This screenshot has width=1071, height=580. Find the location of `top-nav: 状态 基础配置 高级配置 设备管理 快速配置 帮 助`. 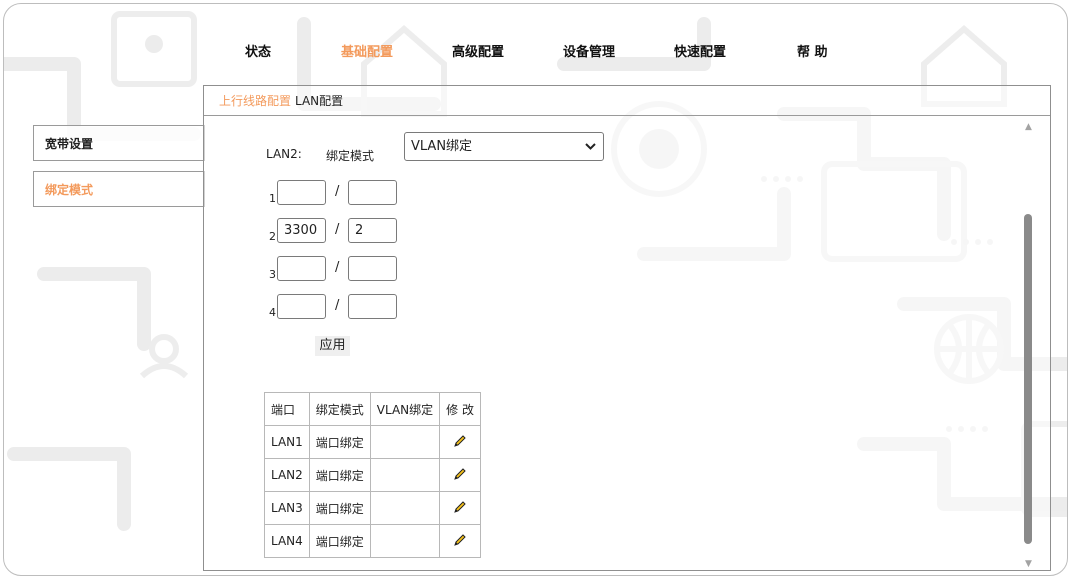

top-nav: 状态 基础配置 高级配置 设备管理 快速配置 帮 助 is located at coordinates (535, 44).